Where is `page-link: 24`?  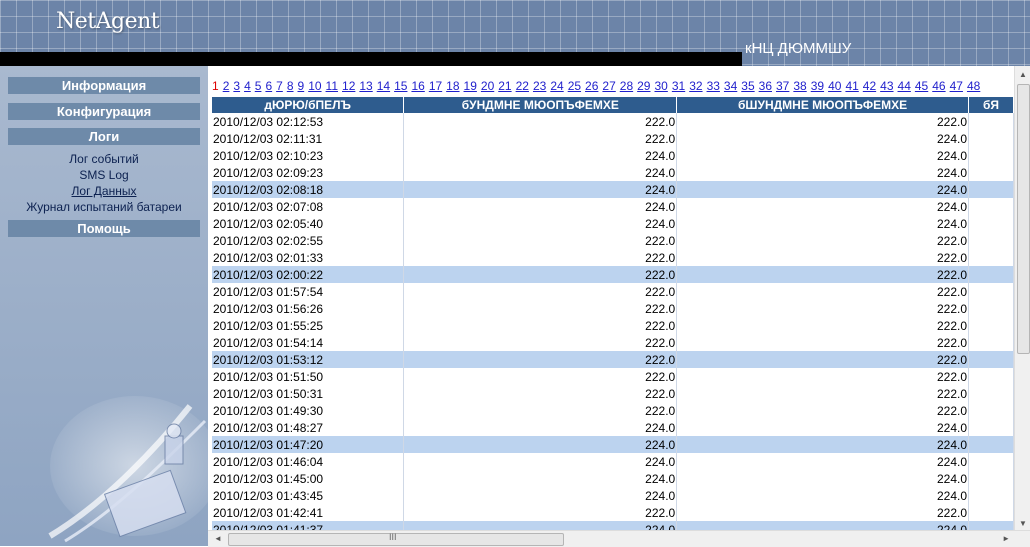
page-link: 24 is located at coordinates (556, 86).